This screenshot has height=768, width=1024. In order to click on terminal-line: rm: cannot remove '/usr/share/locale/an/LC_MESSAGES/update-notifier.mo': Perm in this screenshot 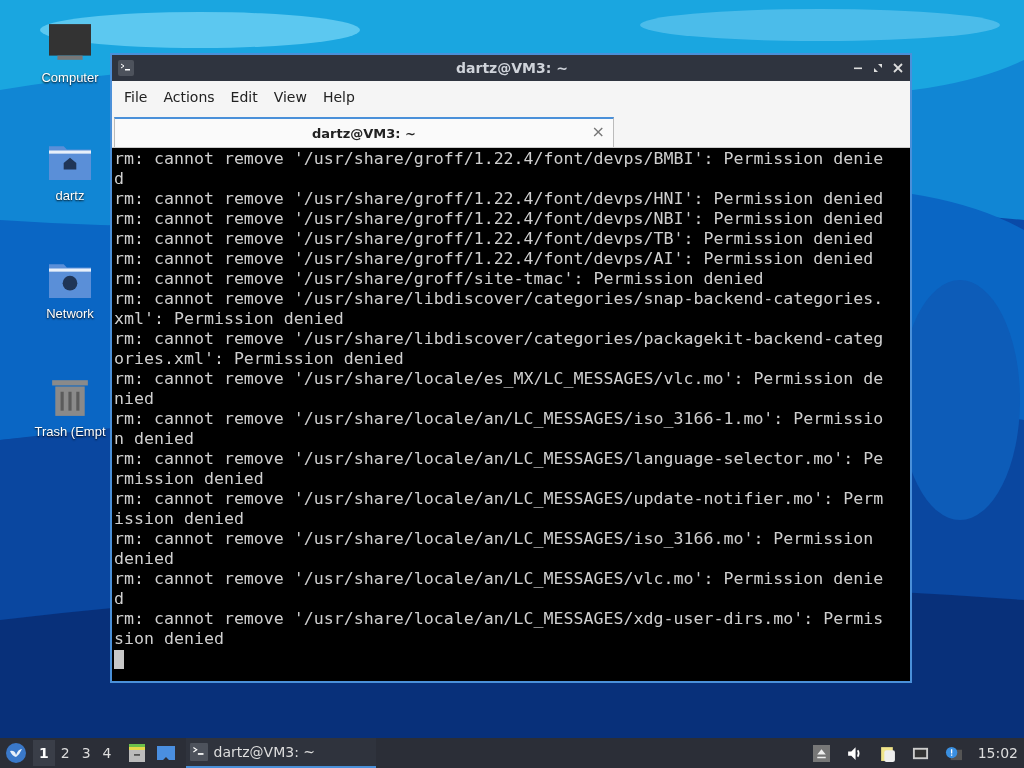, I will do `click(499, 499)`.